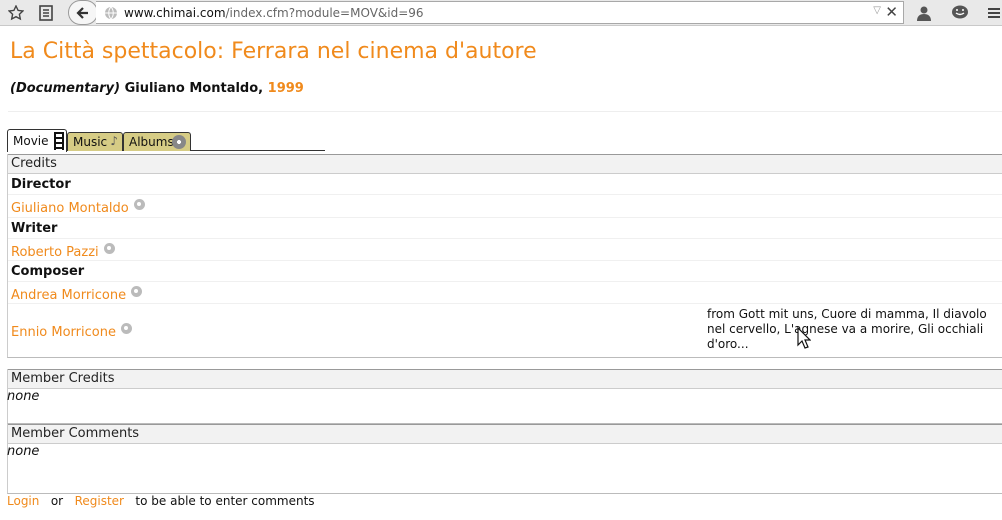  What do you see at coordinates (57, 501) in the screenshot?
I see `or-text: or` at bounding box center [57, 501].